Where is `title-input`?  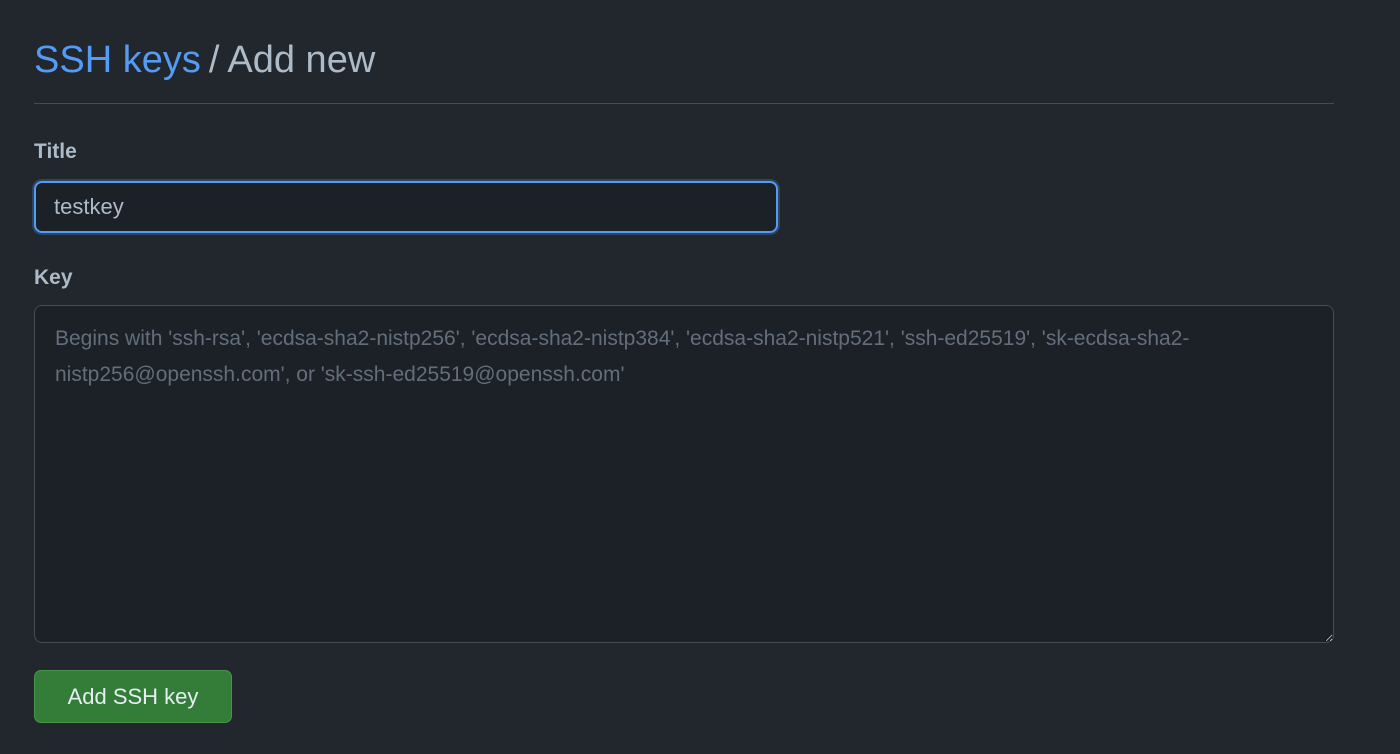
title-input is located at coordinates (406, 207).